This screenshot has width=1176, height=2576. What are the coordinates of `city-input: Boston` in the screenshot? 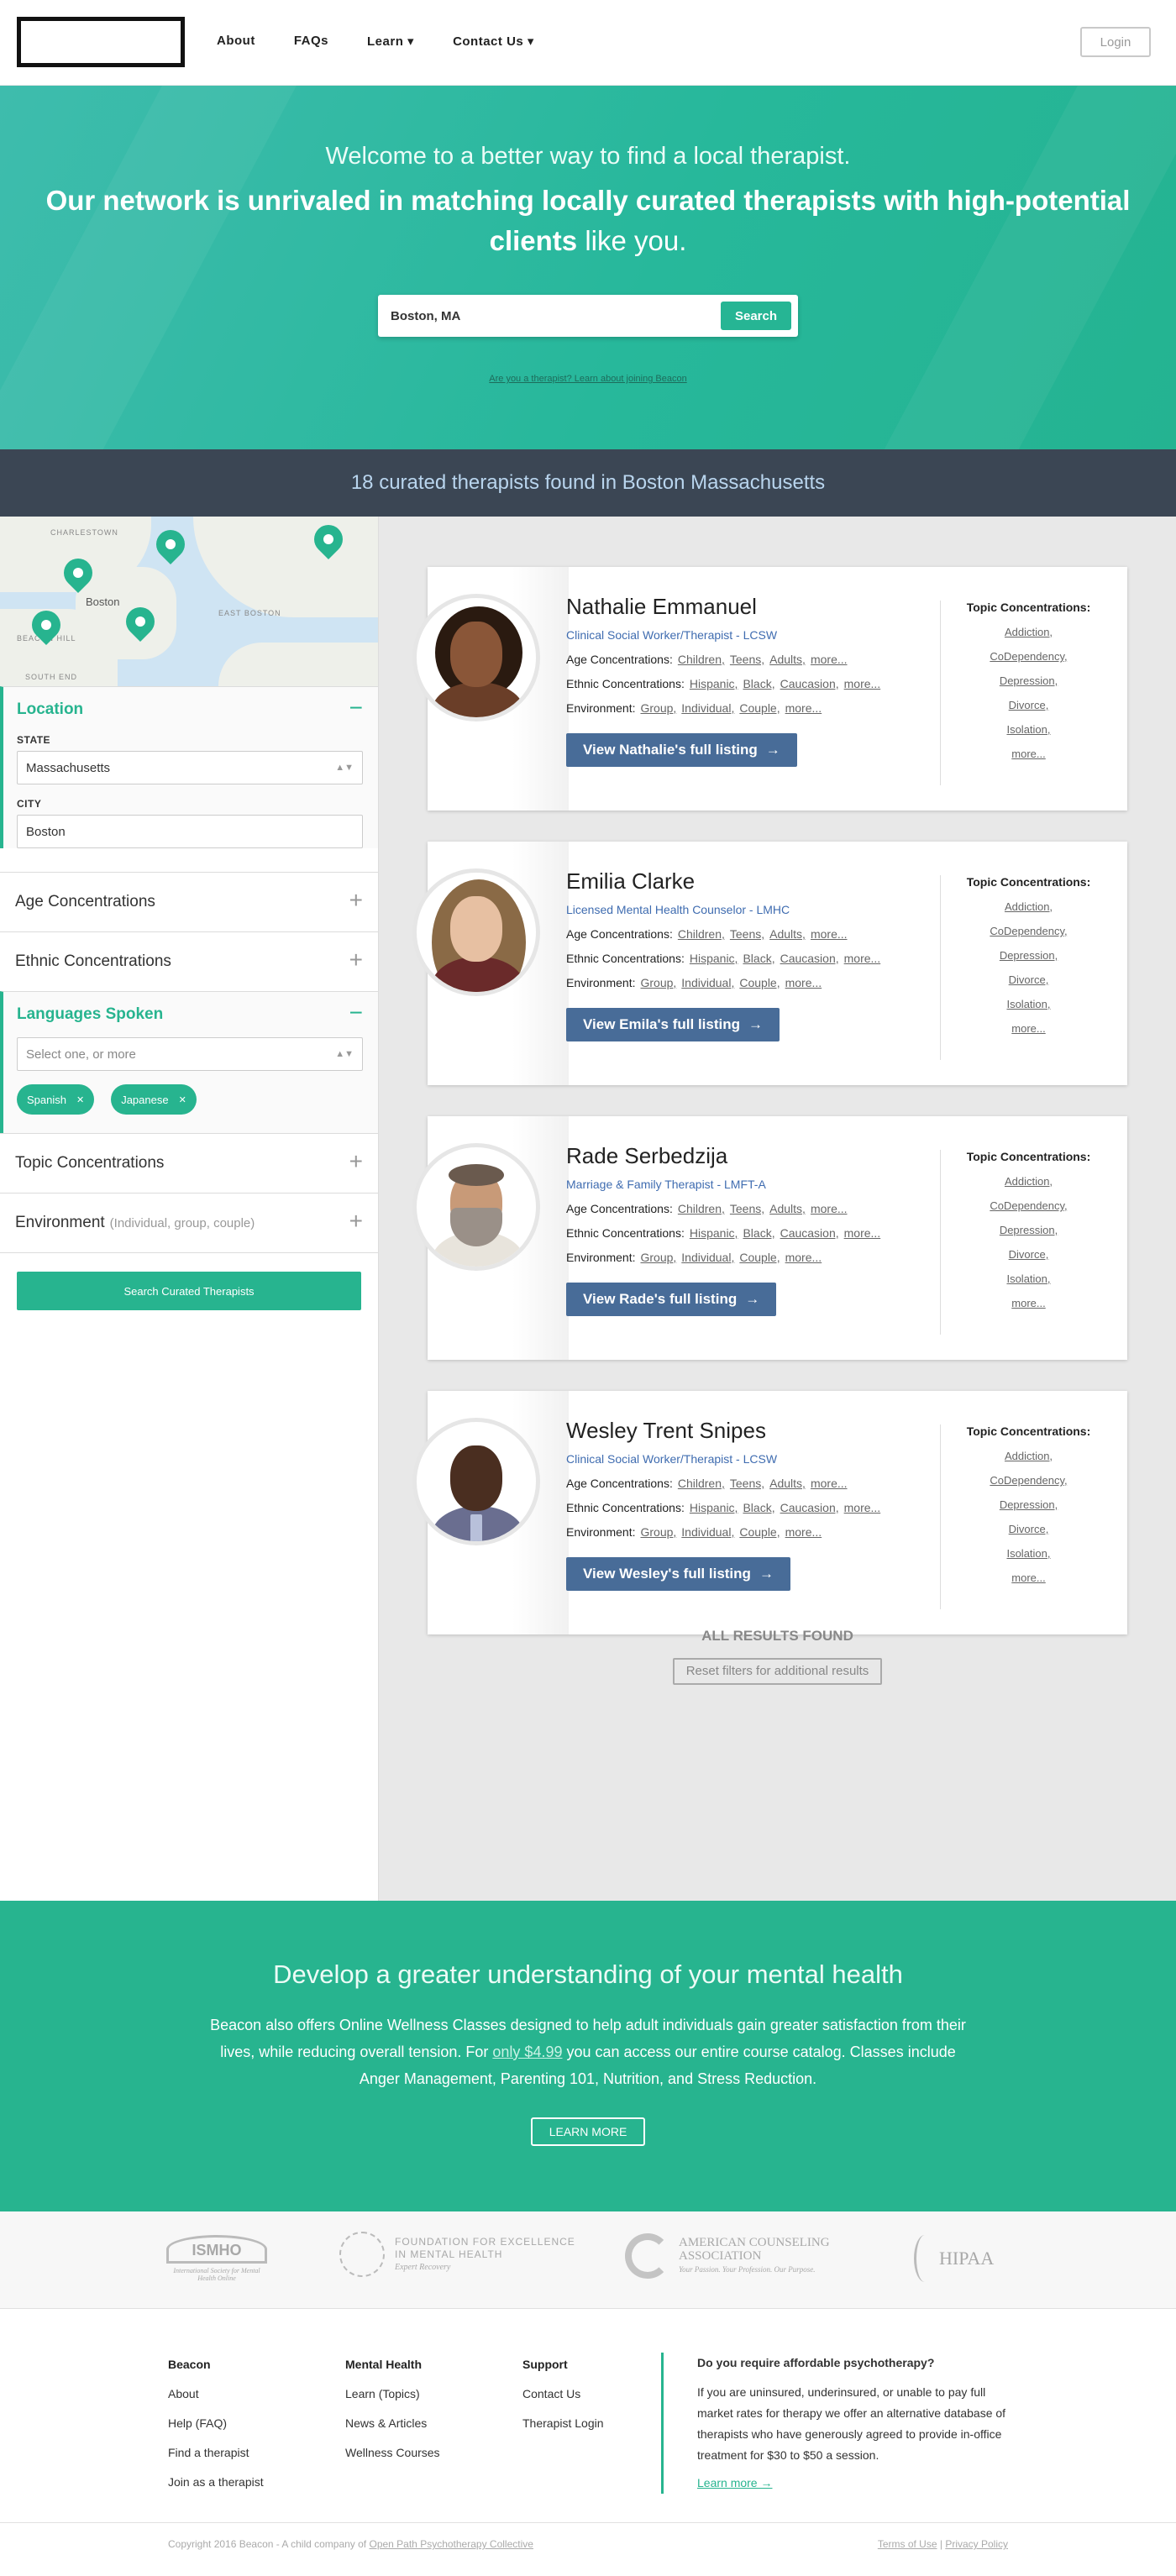 It's located at (190, 831).